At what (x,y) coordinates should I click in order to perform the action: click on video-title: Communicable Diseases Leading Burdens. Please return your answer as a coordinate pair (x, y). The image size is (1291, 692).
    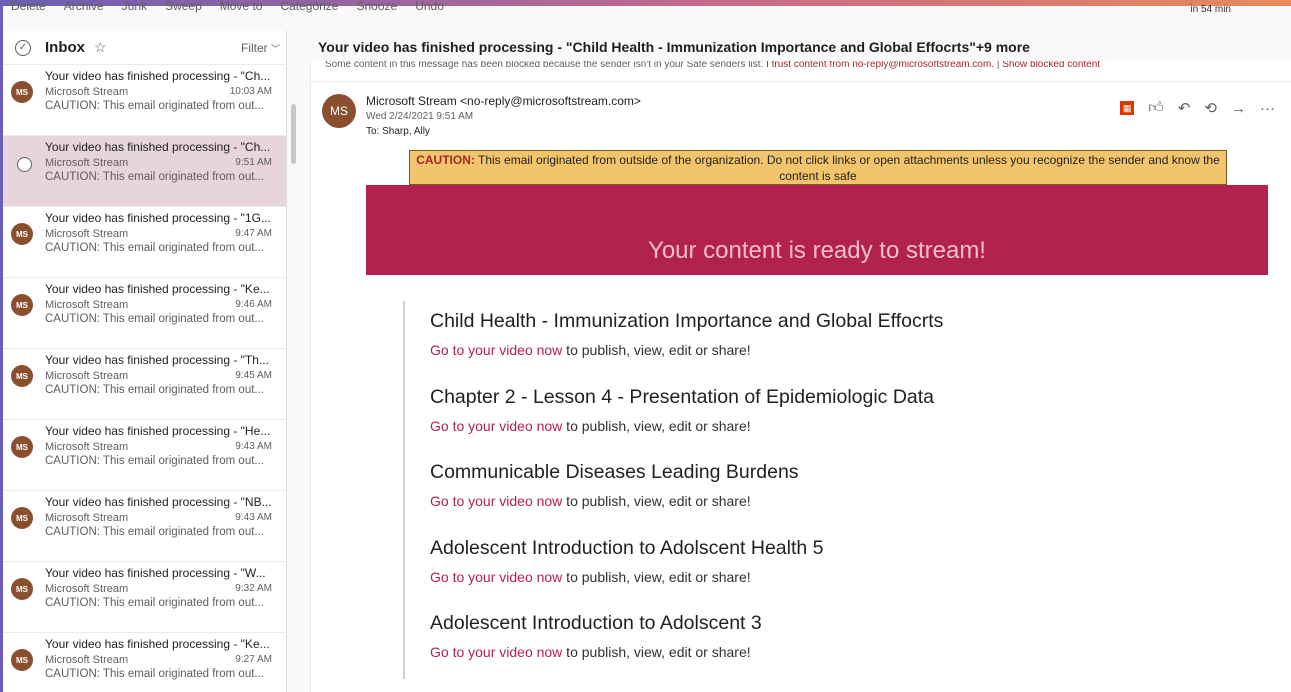
    Looking at the image, I should click on (614, 472).